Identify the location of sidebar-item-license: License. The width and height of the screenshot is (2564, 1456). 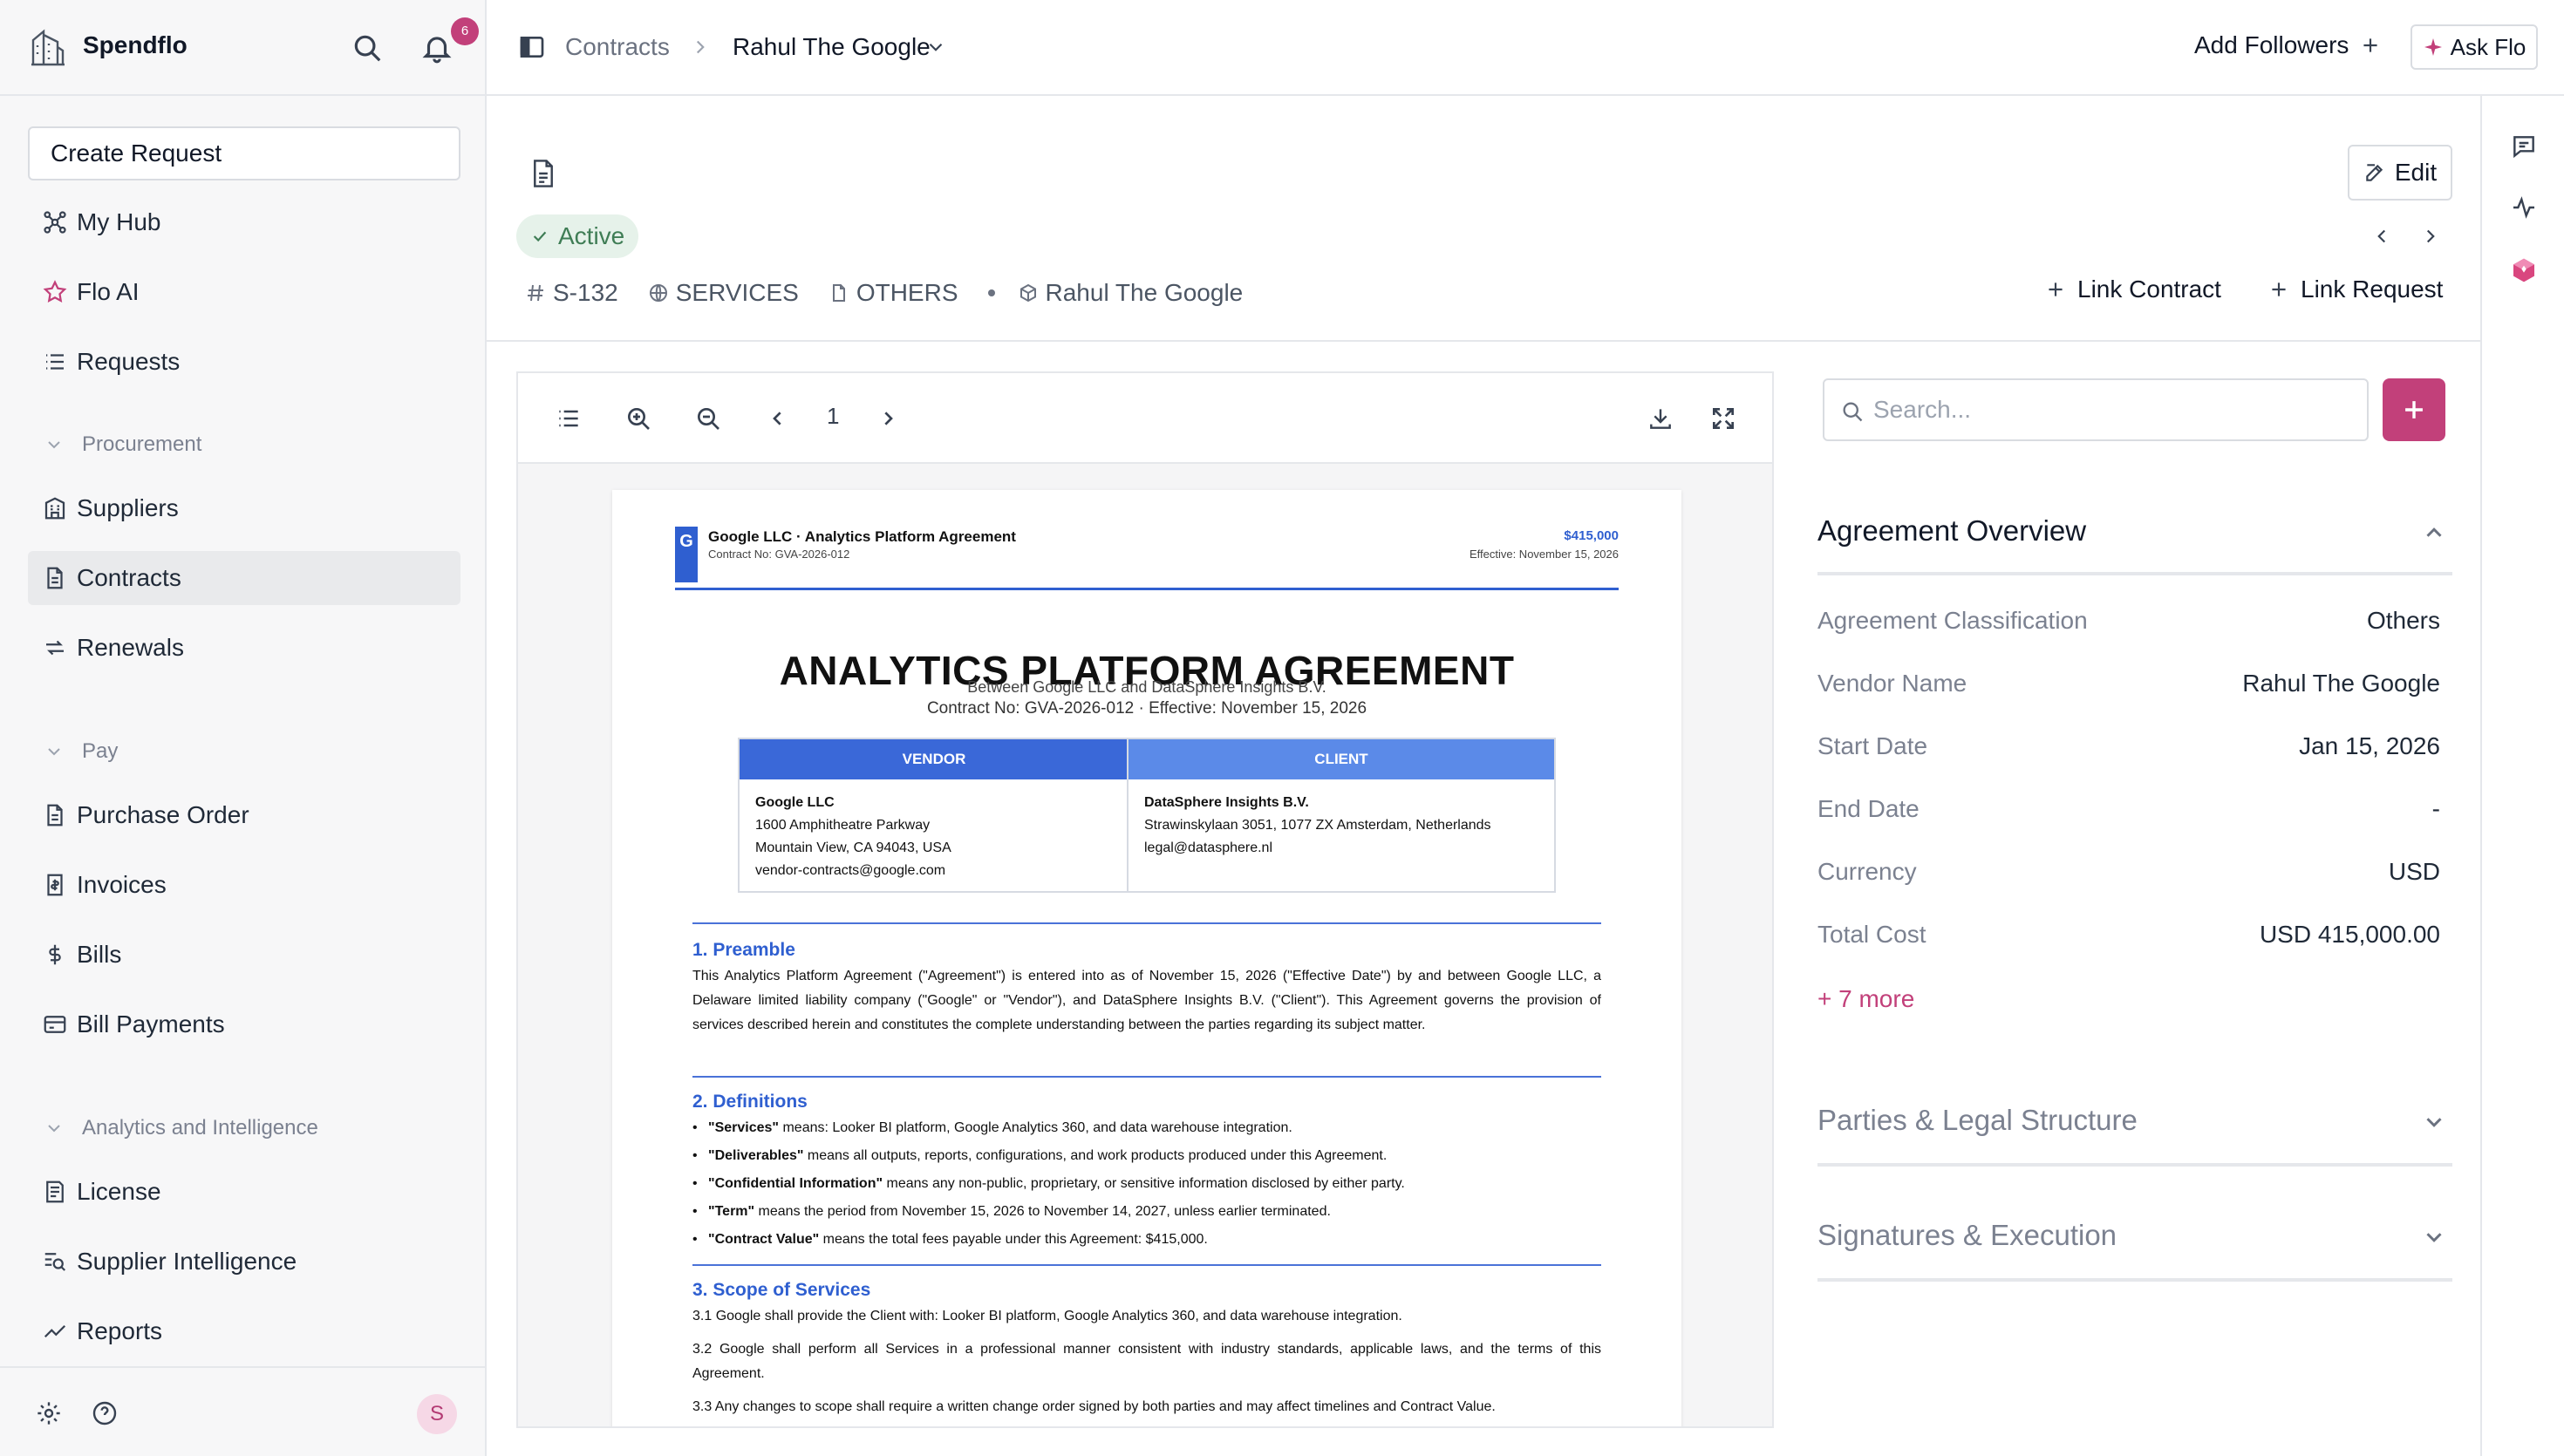
(244, 1192).